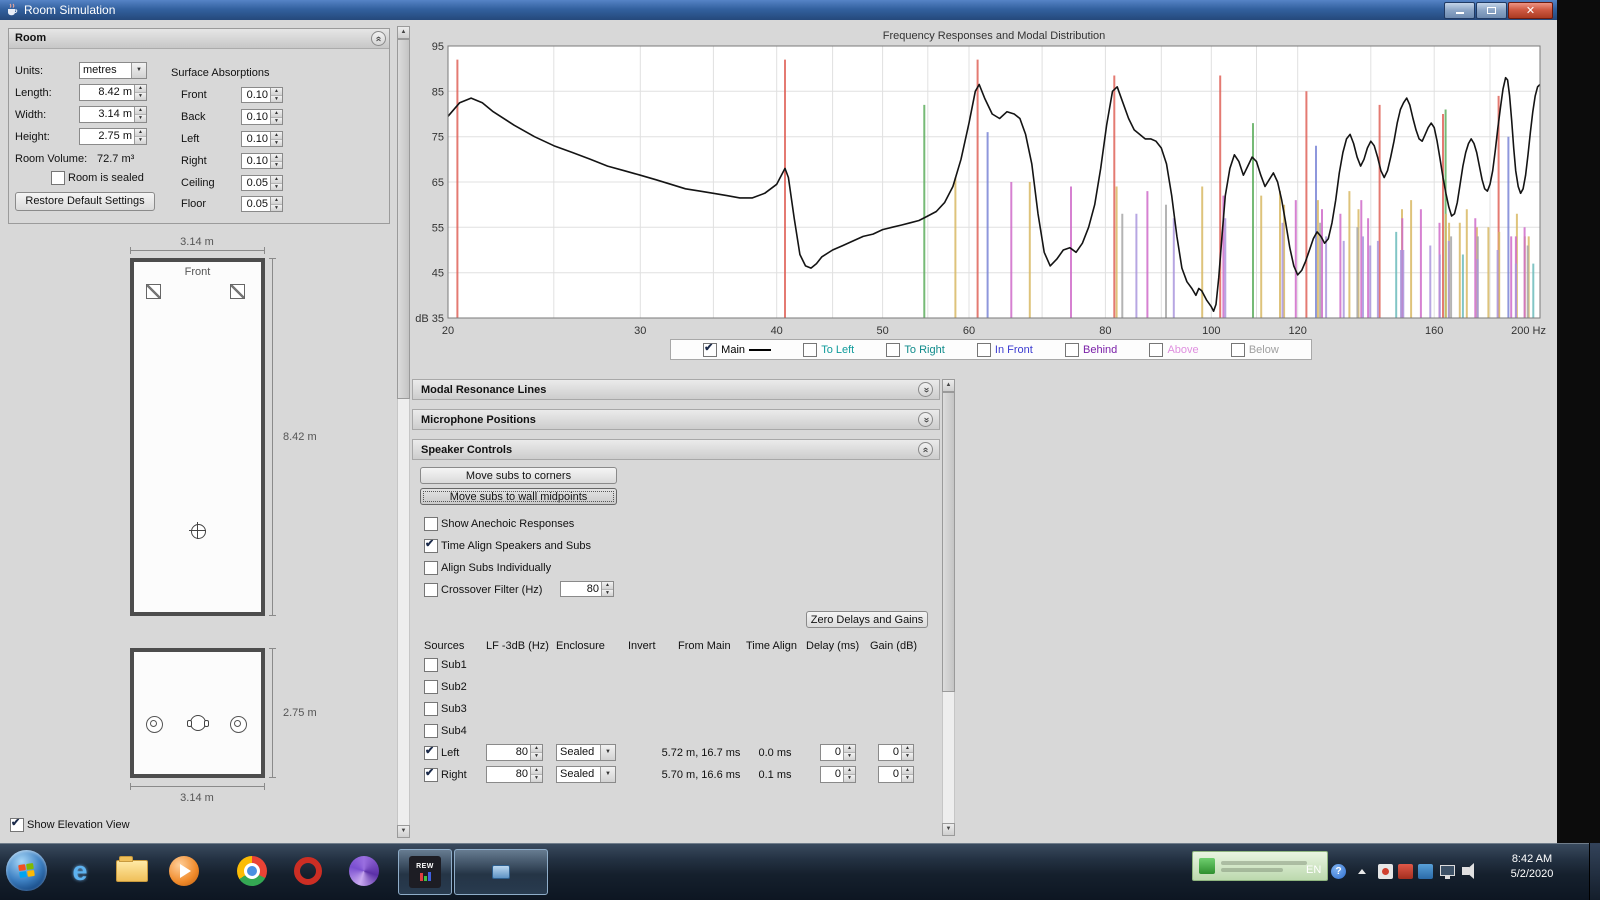 Image resolution: width=1600 pixels, height=900 pixels. What do you see at coordinates (262, 139) in the screenshot?
I see `absorption-left-input: 0.10 ▲ ▼` at bounding box center [262, 139].